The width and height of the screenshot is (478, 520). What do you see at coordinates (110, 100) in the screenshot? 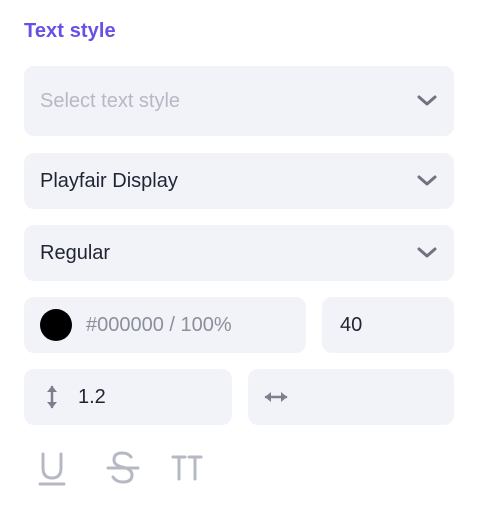
I see `text-style-placeholder: Select text style` at bounding box center [110, 100].